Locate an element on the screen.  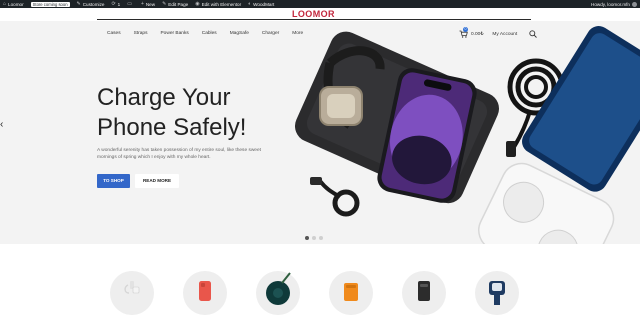
new-content-link: + New is located at coordinates (148, 4).